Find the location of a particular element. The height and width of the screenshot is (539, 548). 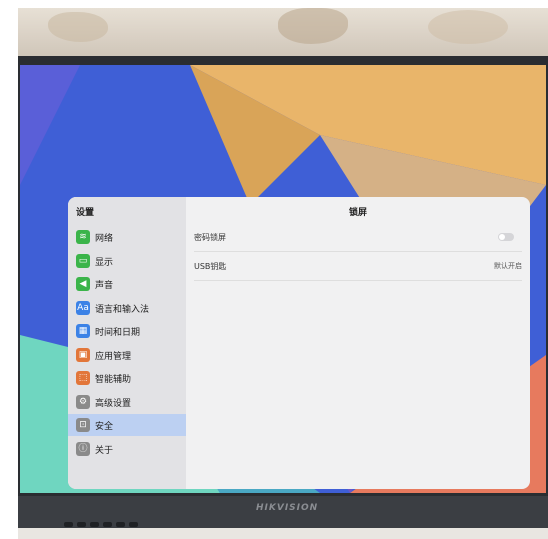

password-lock-row: 密码锁屏 is located at coordinates (358, 237).